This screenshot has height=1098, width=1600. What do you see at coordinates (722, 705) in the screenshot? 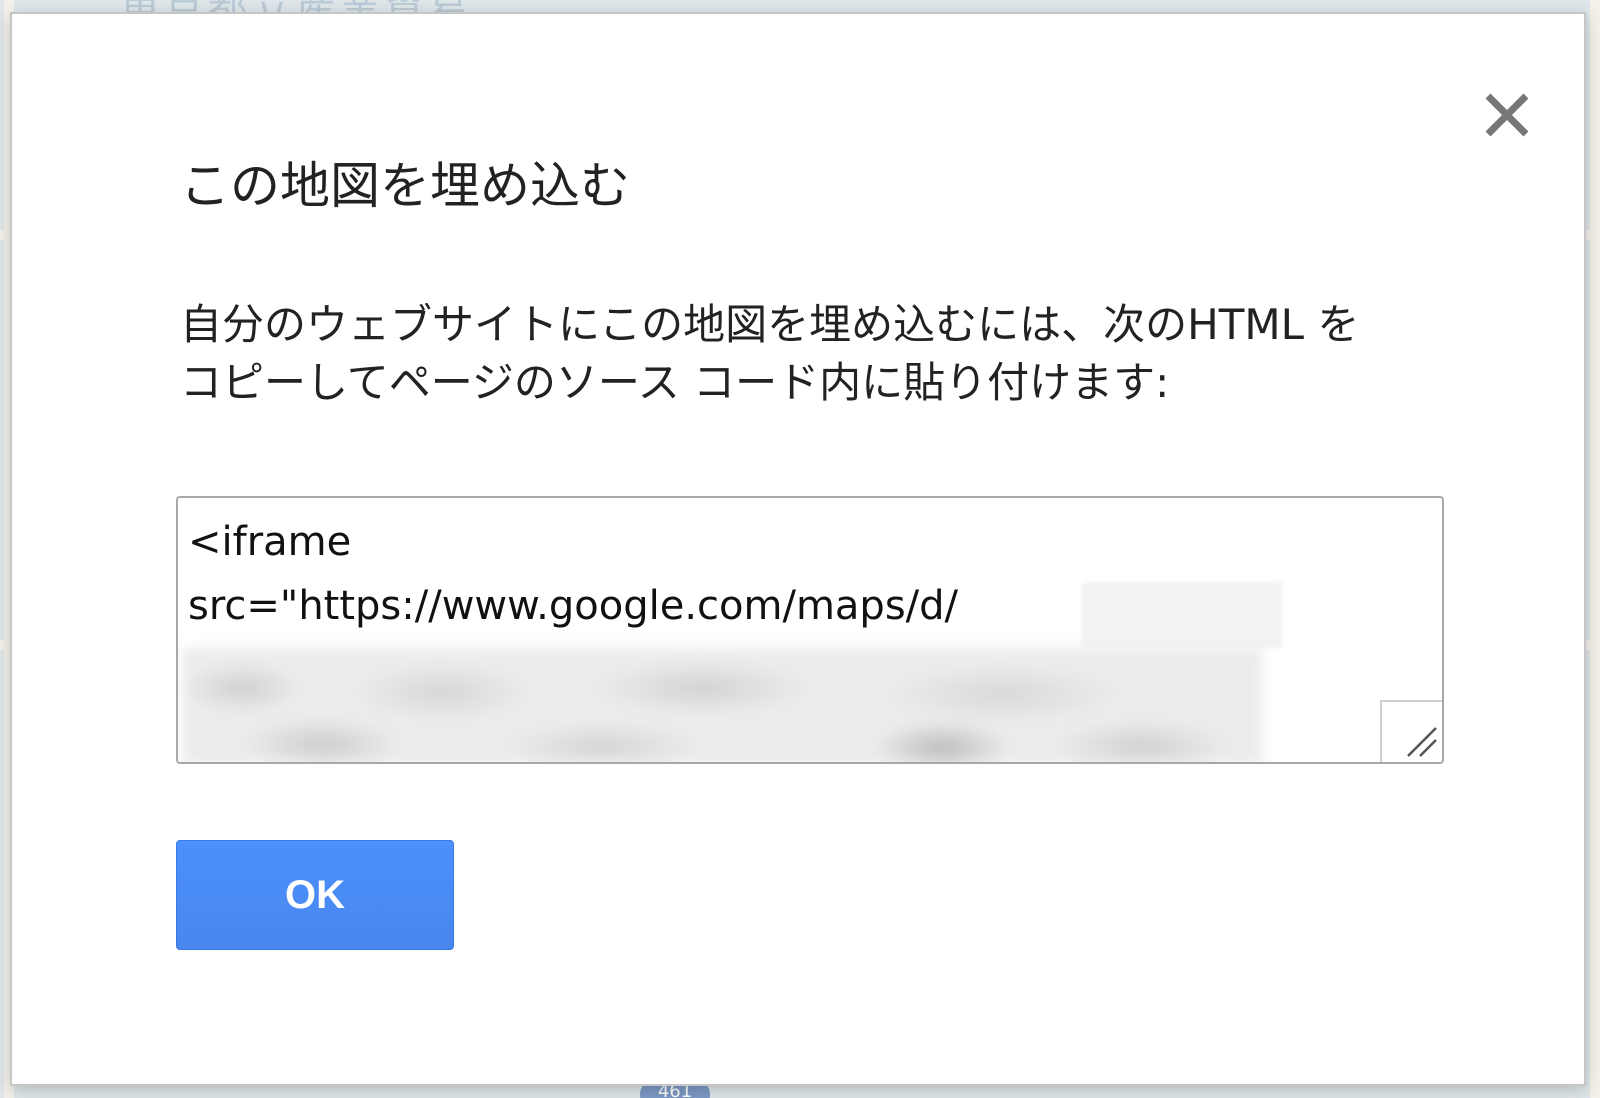
I see `redacted-embed-code` at bounding box center [722, 705].